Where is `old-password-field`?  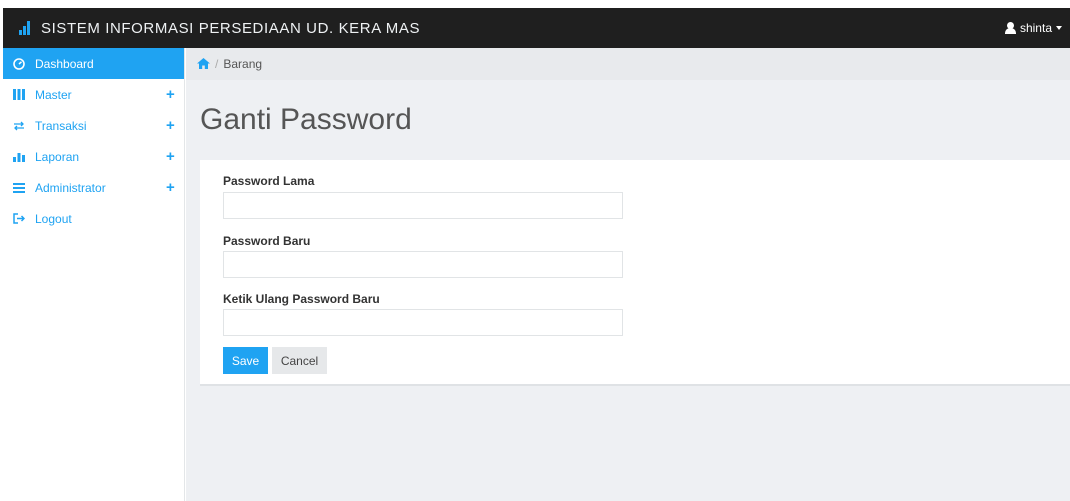 old-password-field is located at coordinates (423, 205).